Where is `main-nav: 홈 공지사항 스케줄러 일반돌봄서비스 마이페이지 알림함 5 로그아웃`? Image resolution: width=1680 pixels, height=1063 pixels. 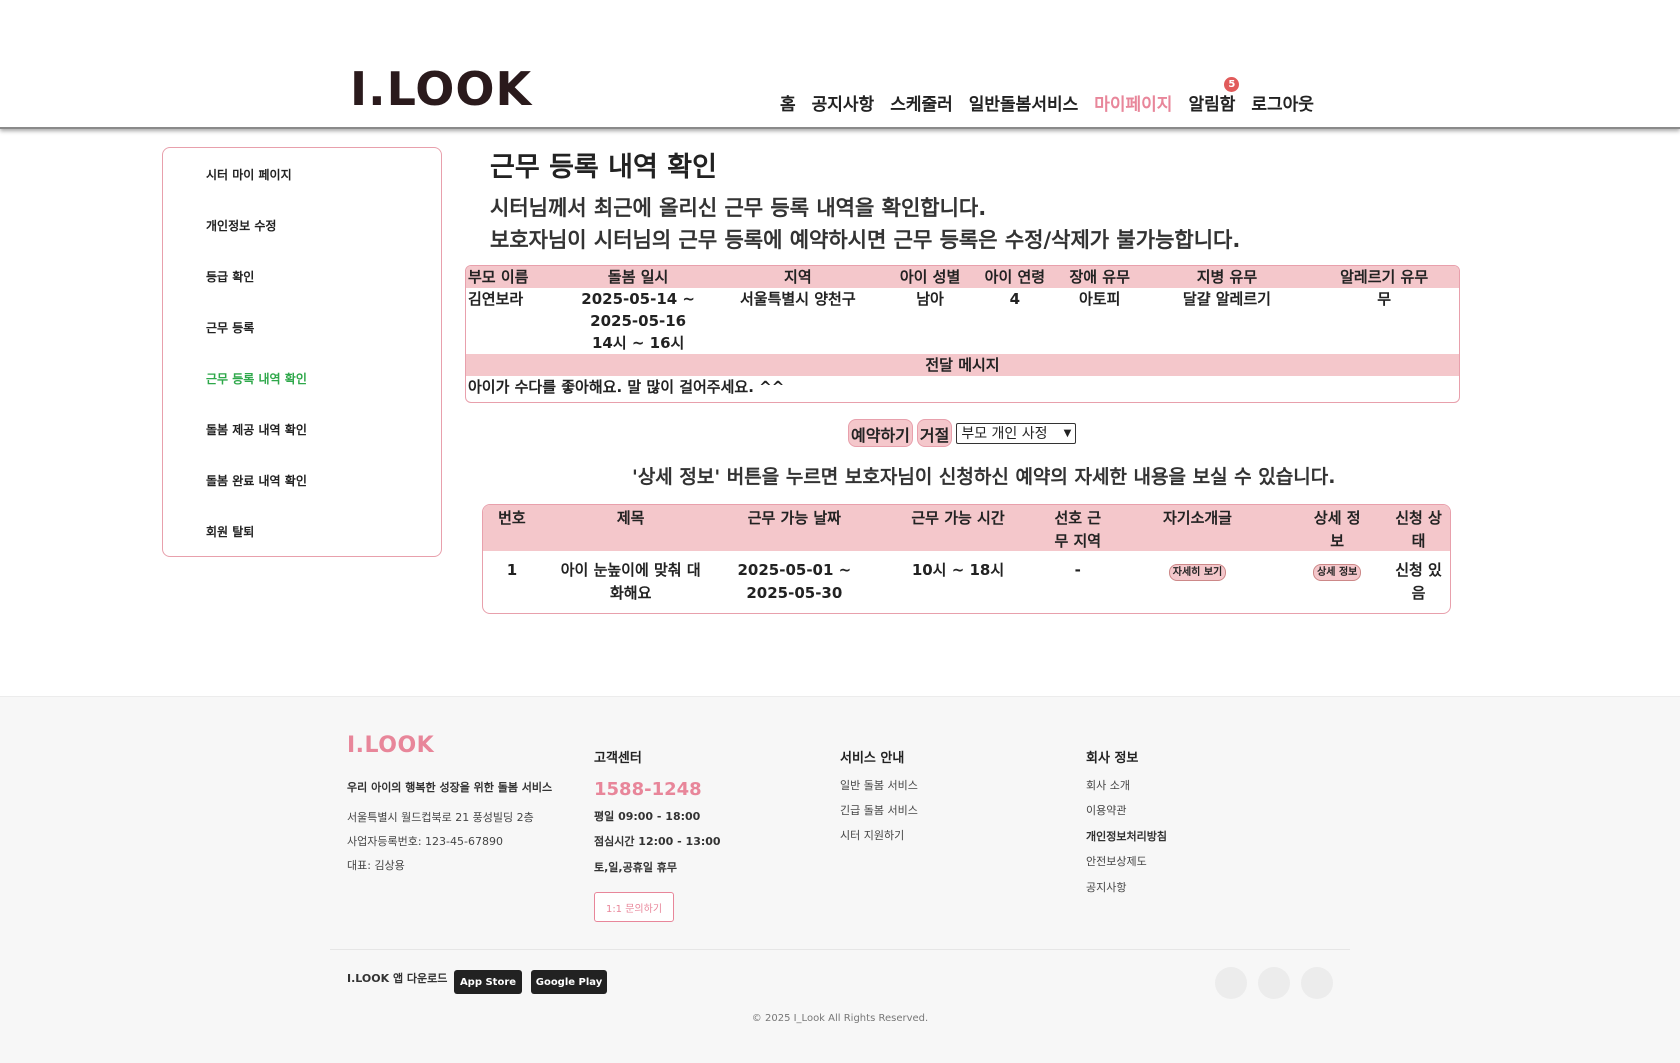 main-nav: 홈 공지사항 스케줄러 일반돌봄서비스 마이페이지 알림함 5 로그아웃 is located at coordinates (1047, 96).